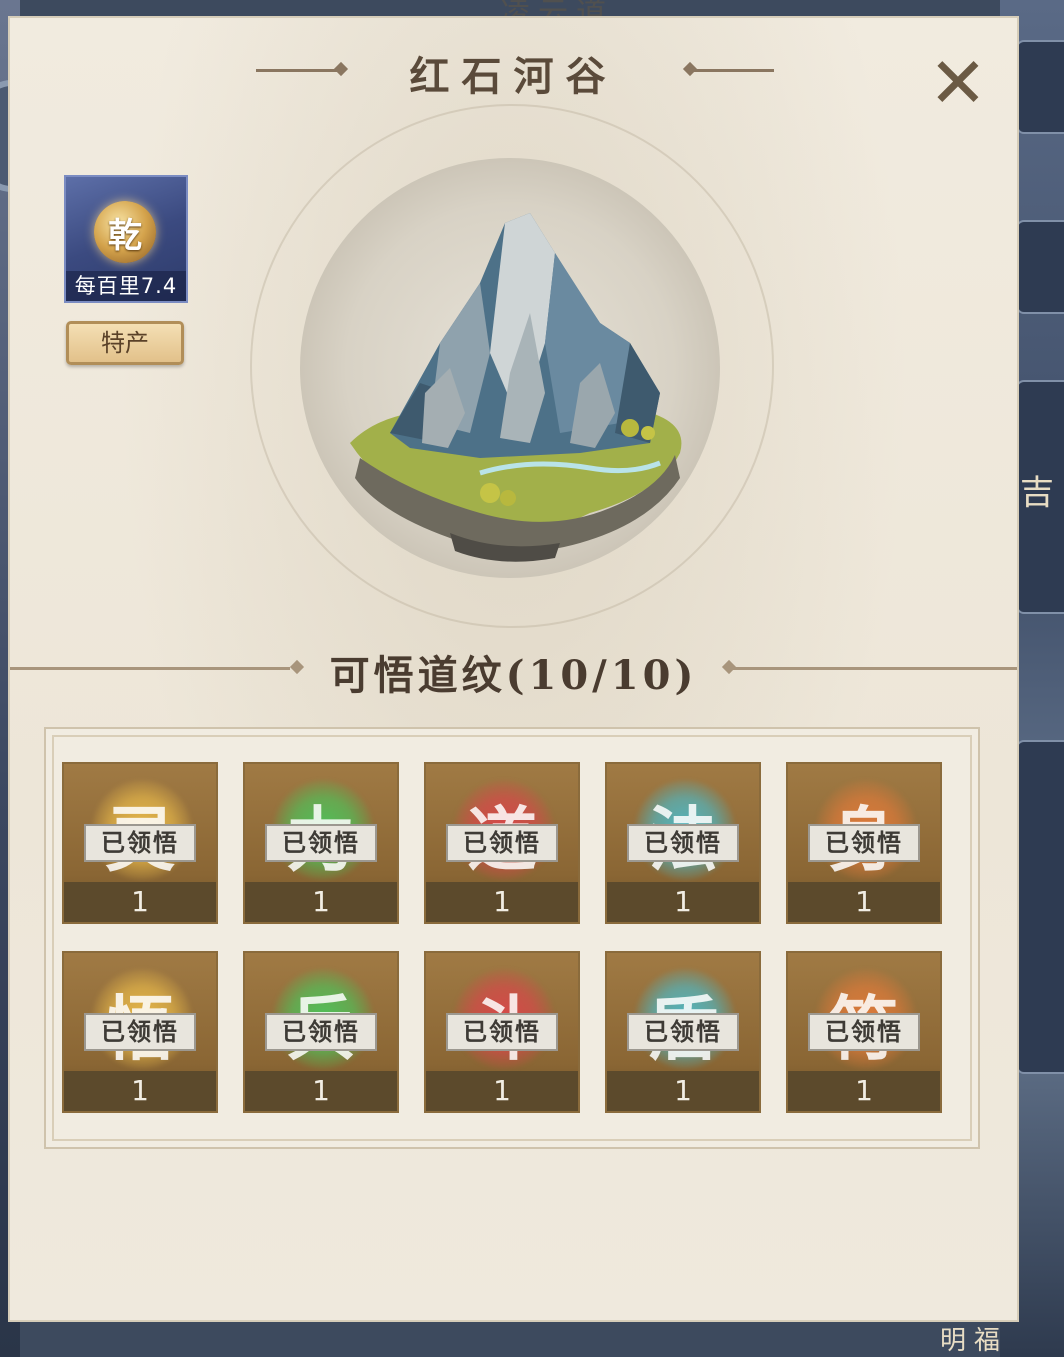 Image resolution: width=1064 pixels, height=1357 pixels. I want to click on dao-pattern-card: 悟已领悟1, so click(140, 1032).